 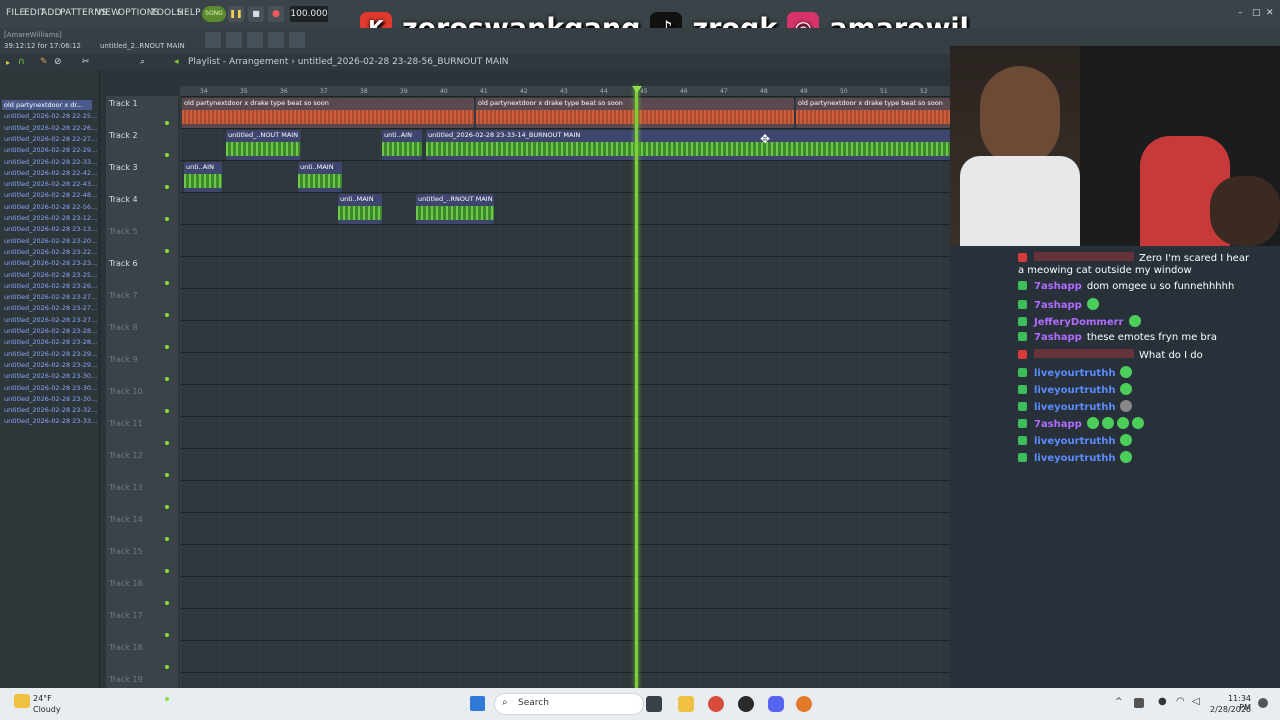 I want to click on track-name: Track 14, so click(x=126, y=519).